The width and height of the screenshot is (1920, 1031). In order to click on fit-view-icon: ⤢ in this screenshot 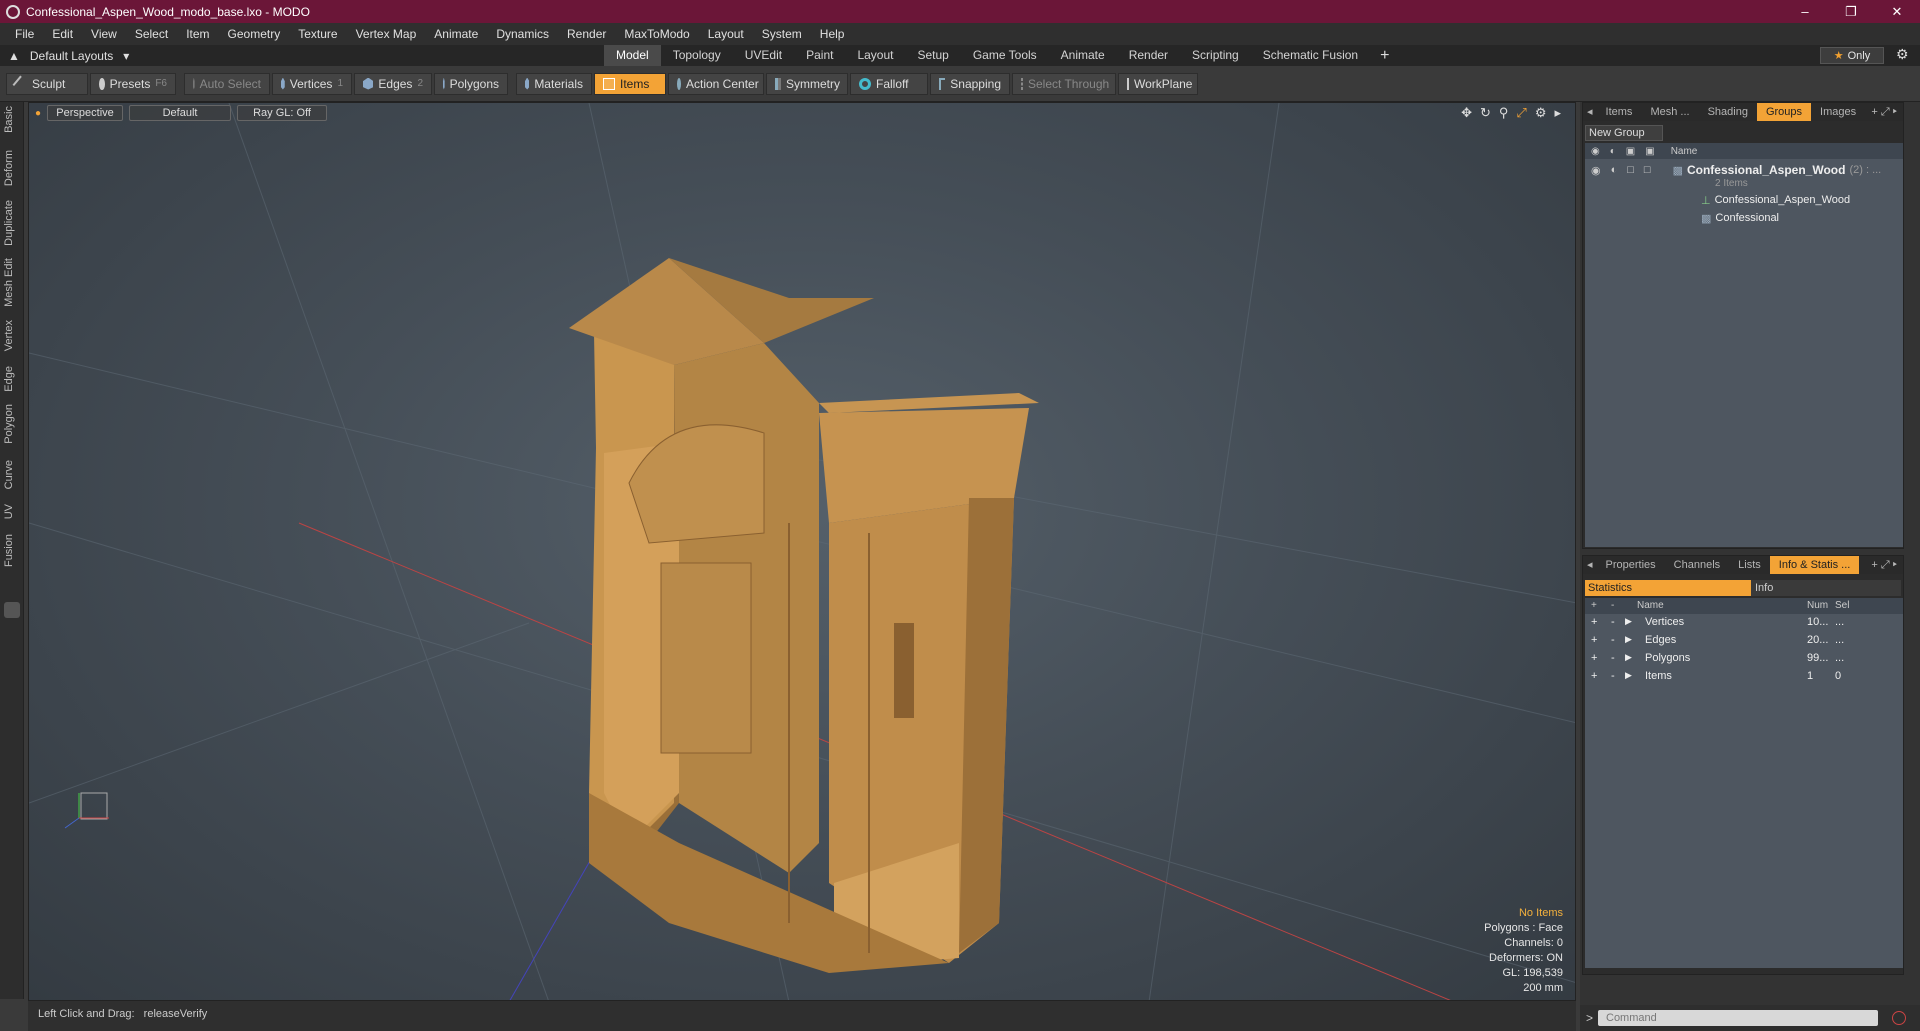, I will do `click(1521, 113)`.